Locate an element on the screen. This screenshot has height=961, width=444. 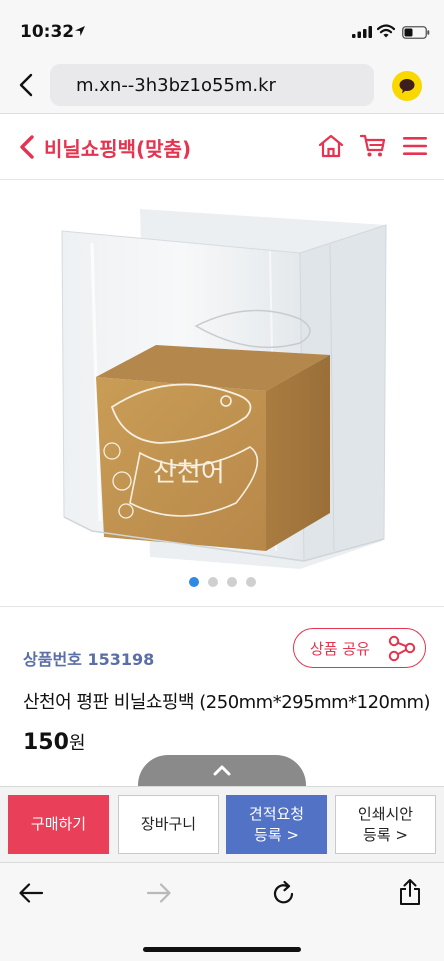
home-indicator is located at coordinates (222, 949).